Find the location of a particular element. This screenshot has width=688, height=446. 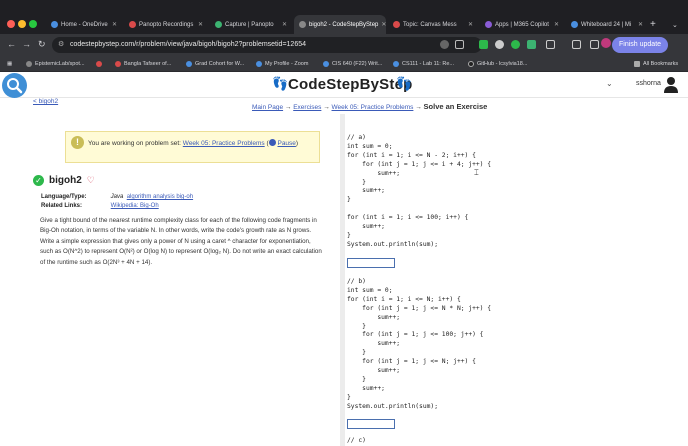

site-header: 👣 CodeStepByStep 👣 ⌄ sshorna is located at coordinates (344, 85).